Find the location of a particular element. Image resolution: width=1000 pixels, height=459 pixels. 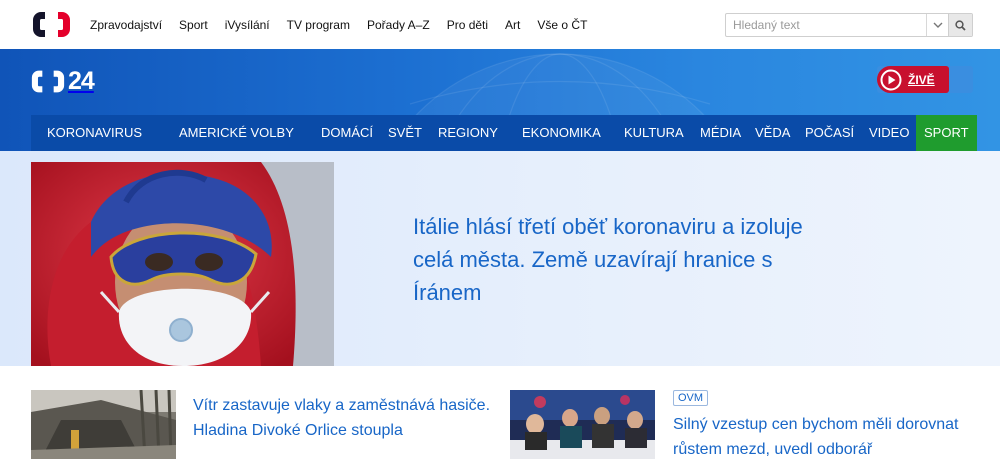

top-nav-zpravodajstvi: Zpravodajství is located at coordinates (126, 25).